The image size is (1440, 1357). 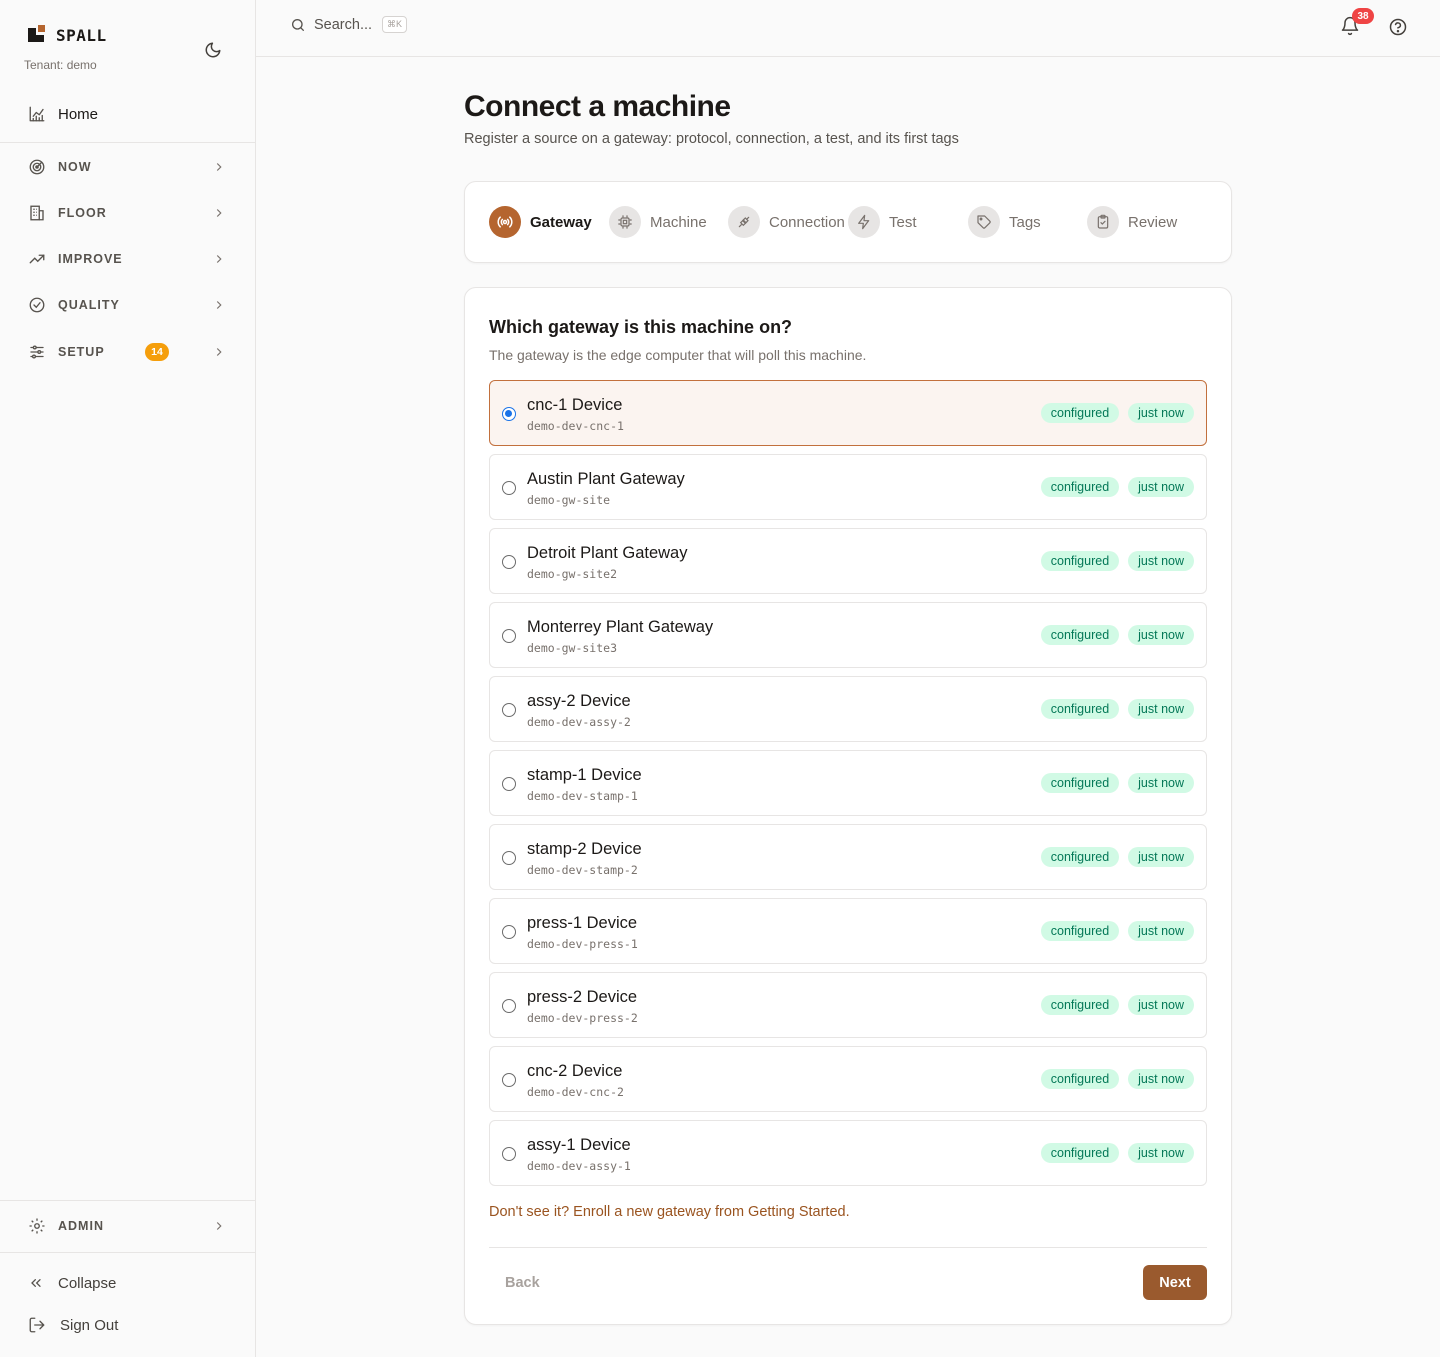 What do you see at coordinates (127, 305) in the screenshot?
I see `nav-group-quality: QUALITY` at bounding box center [127, 305].